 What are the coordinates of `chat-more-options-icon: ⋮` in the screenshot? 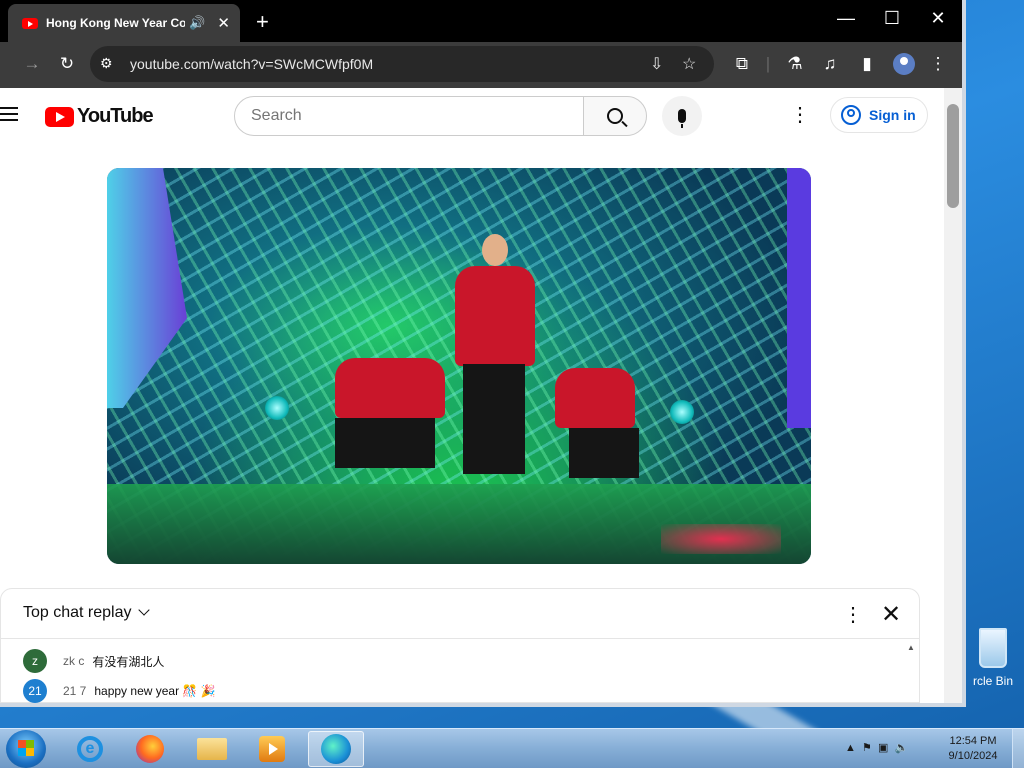 It's located at (853, 614).